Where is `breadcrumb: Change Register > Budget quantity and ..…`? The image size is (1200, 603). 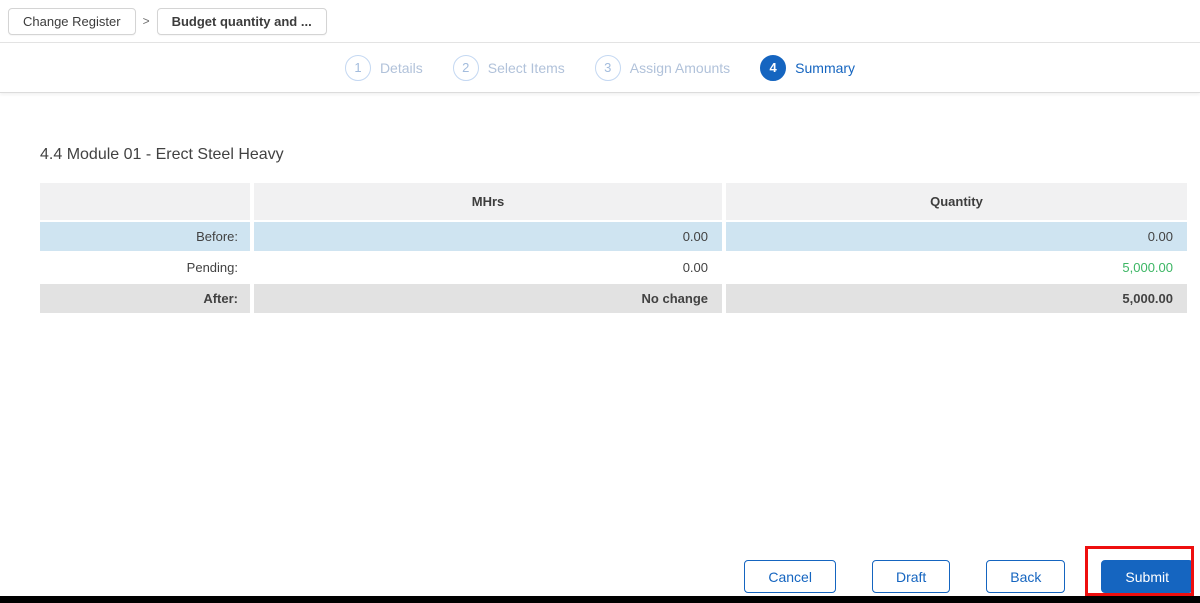
breadcrumb: Change Register > Budget quantity and ..… is located at coordinates (600, 21).